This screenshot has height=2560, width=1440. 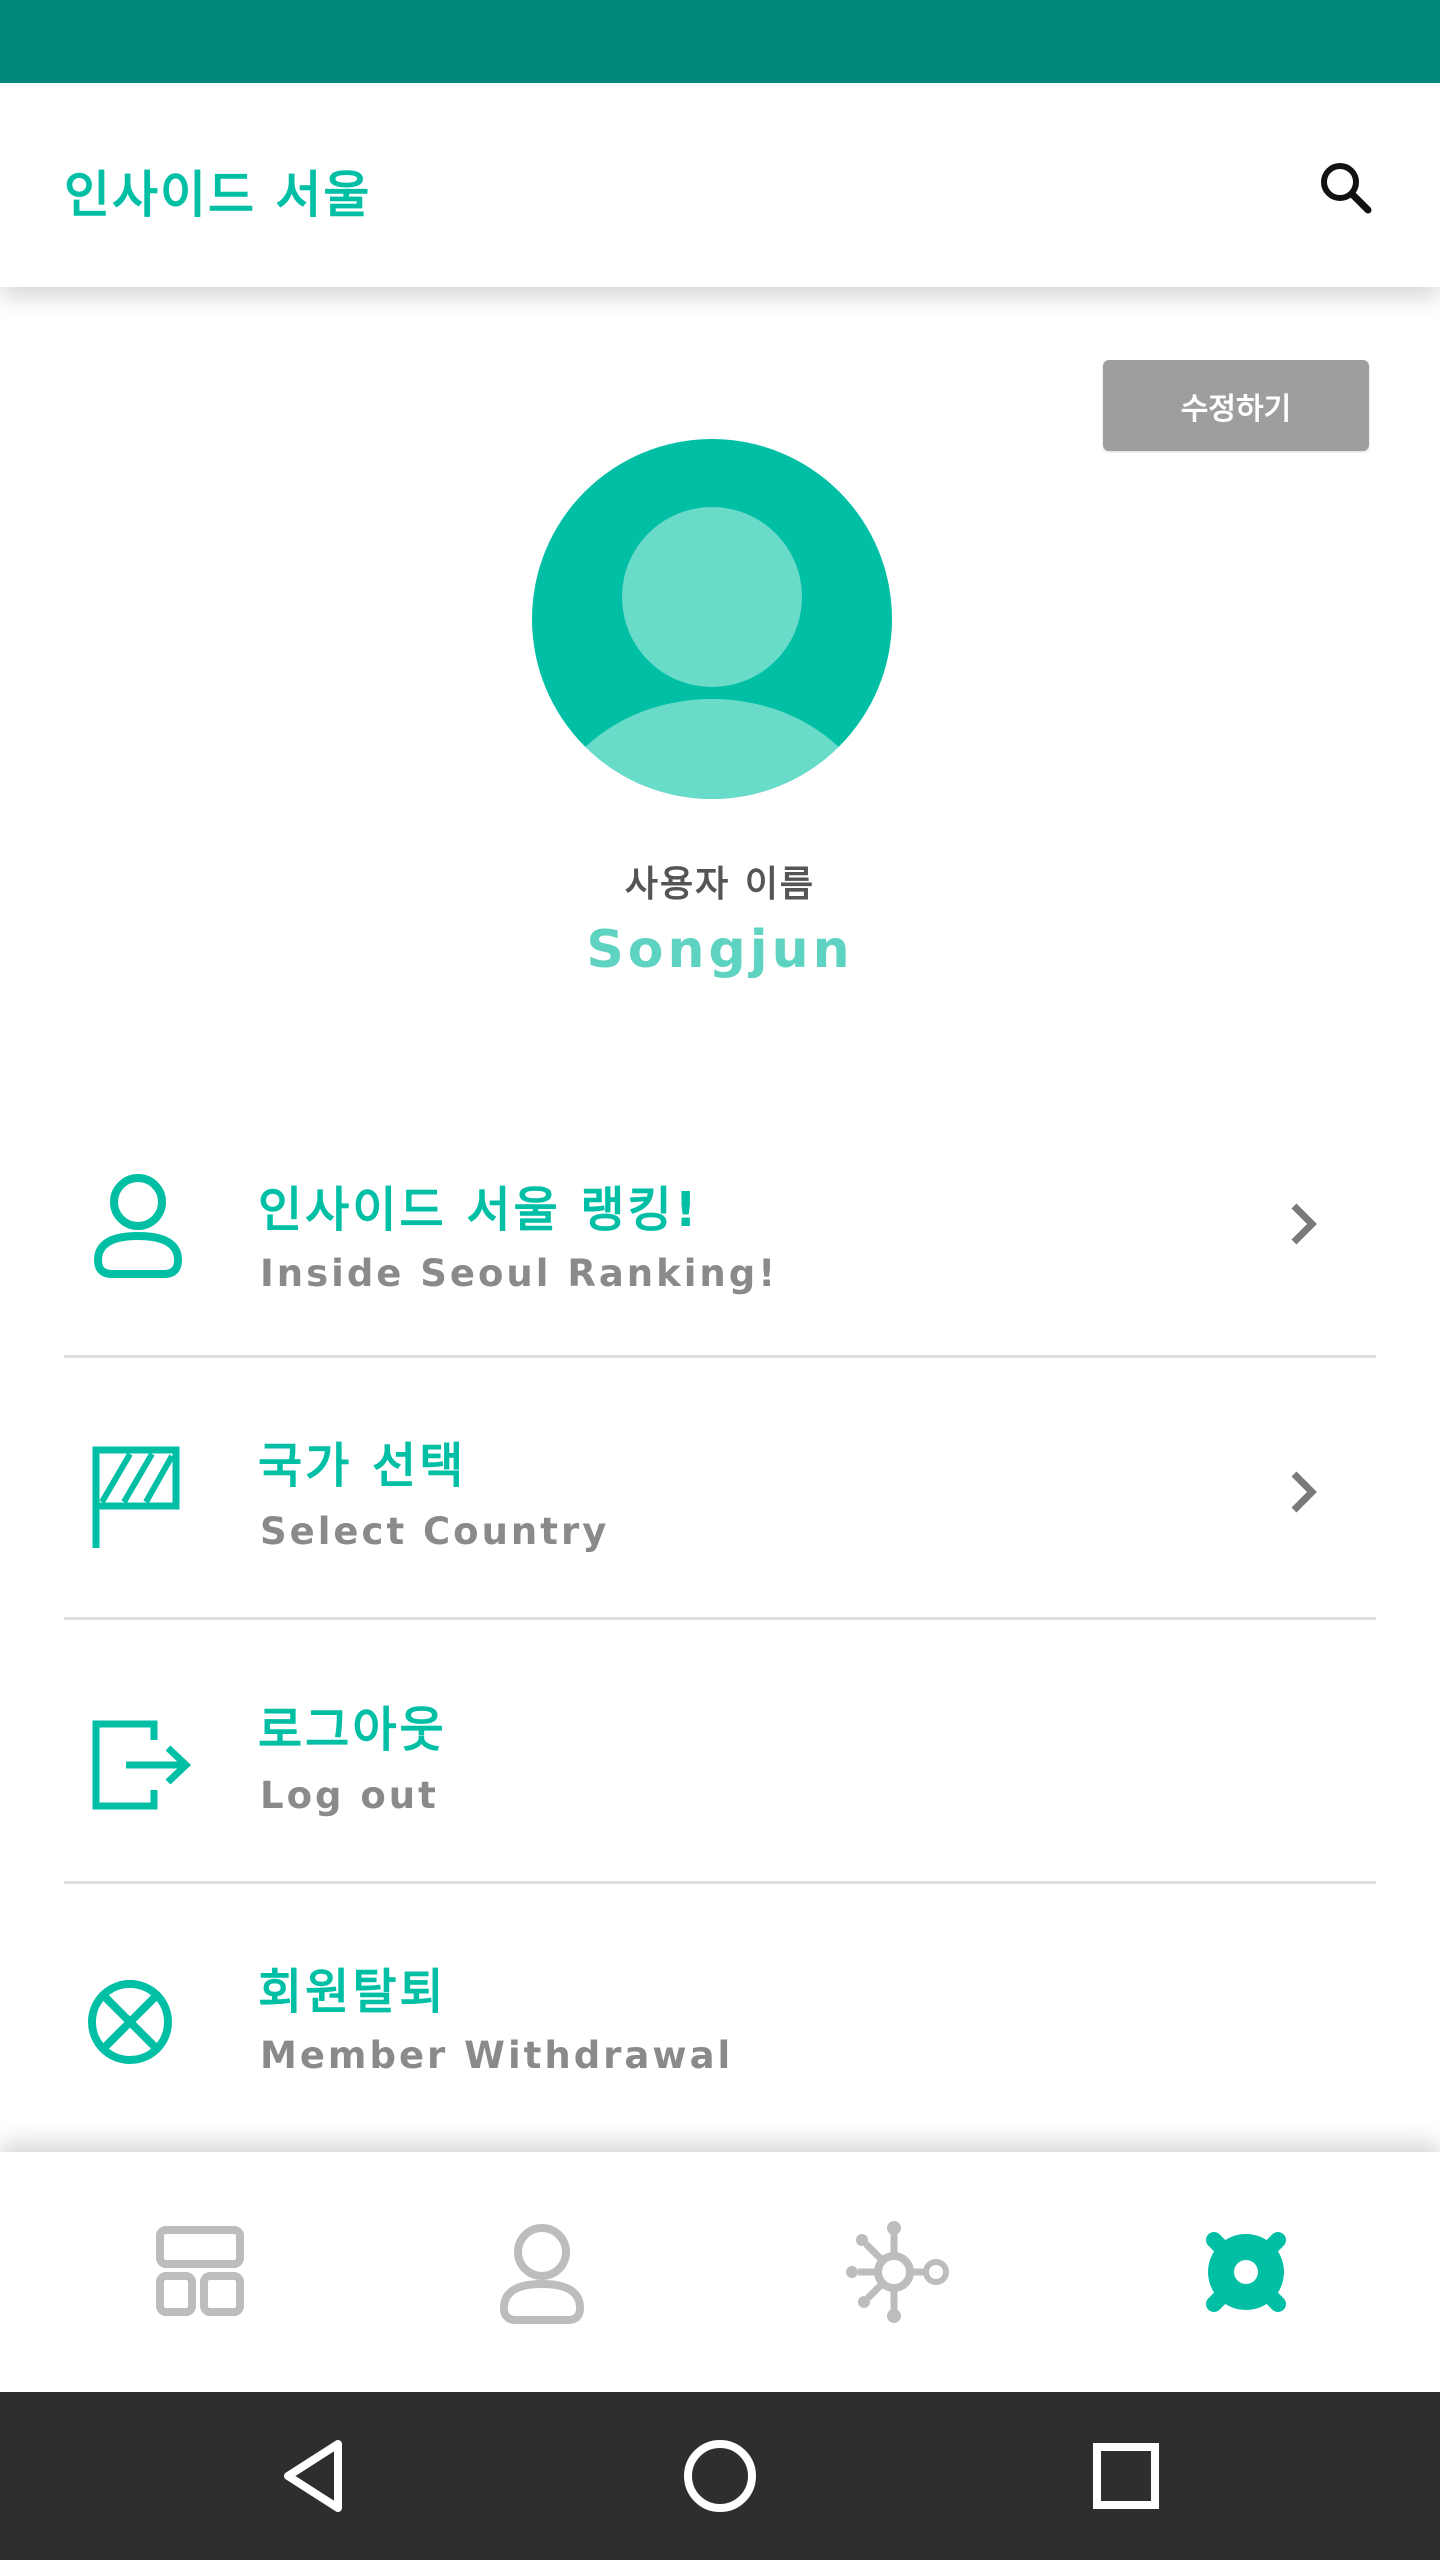 What do you see at coordinates (349, 1795) in the screenshot?
I see `menu-item-subtitle: Log out` at bounding box center [349, 1795].